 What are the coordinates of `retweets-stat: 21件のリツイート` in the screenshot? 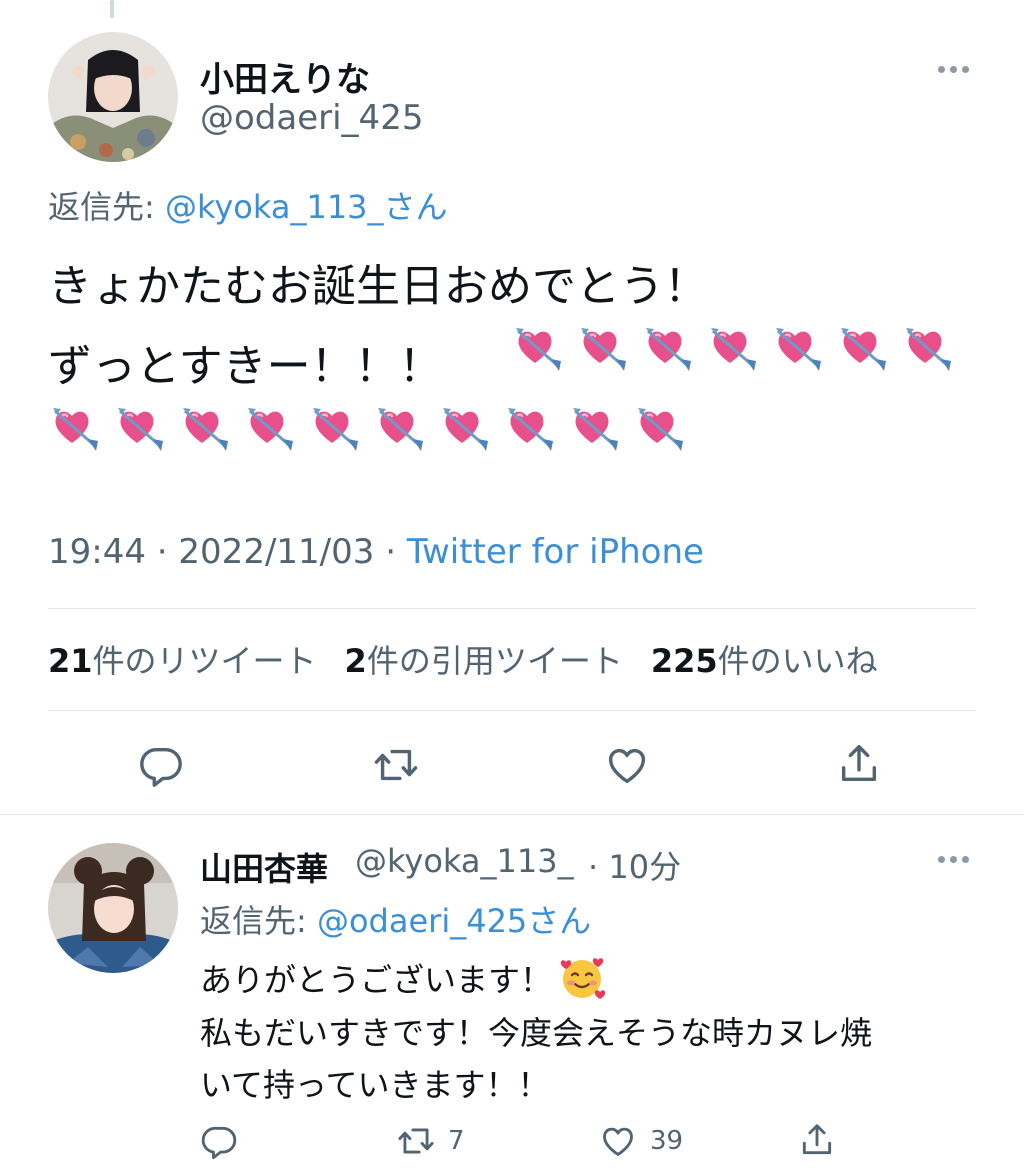 It's located at (182, 659).